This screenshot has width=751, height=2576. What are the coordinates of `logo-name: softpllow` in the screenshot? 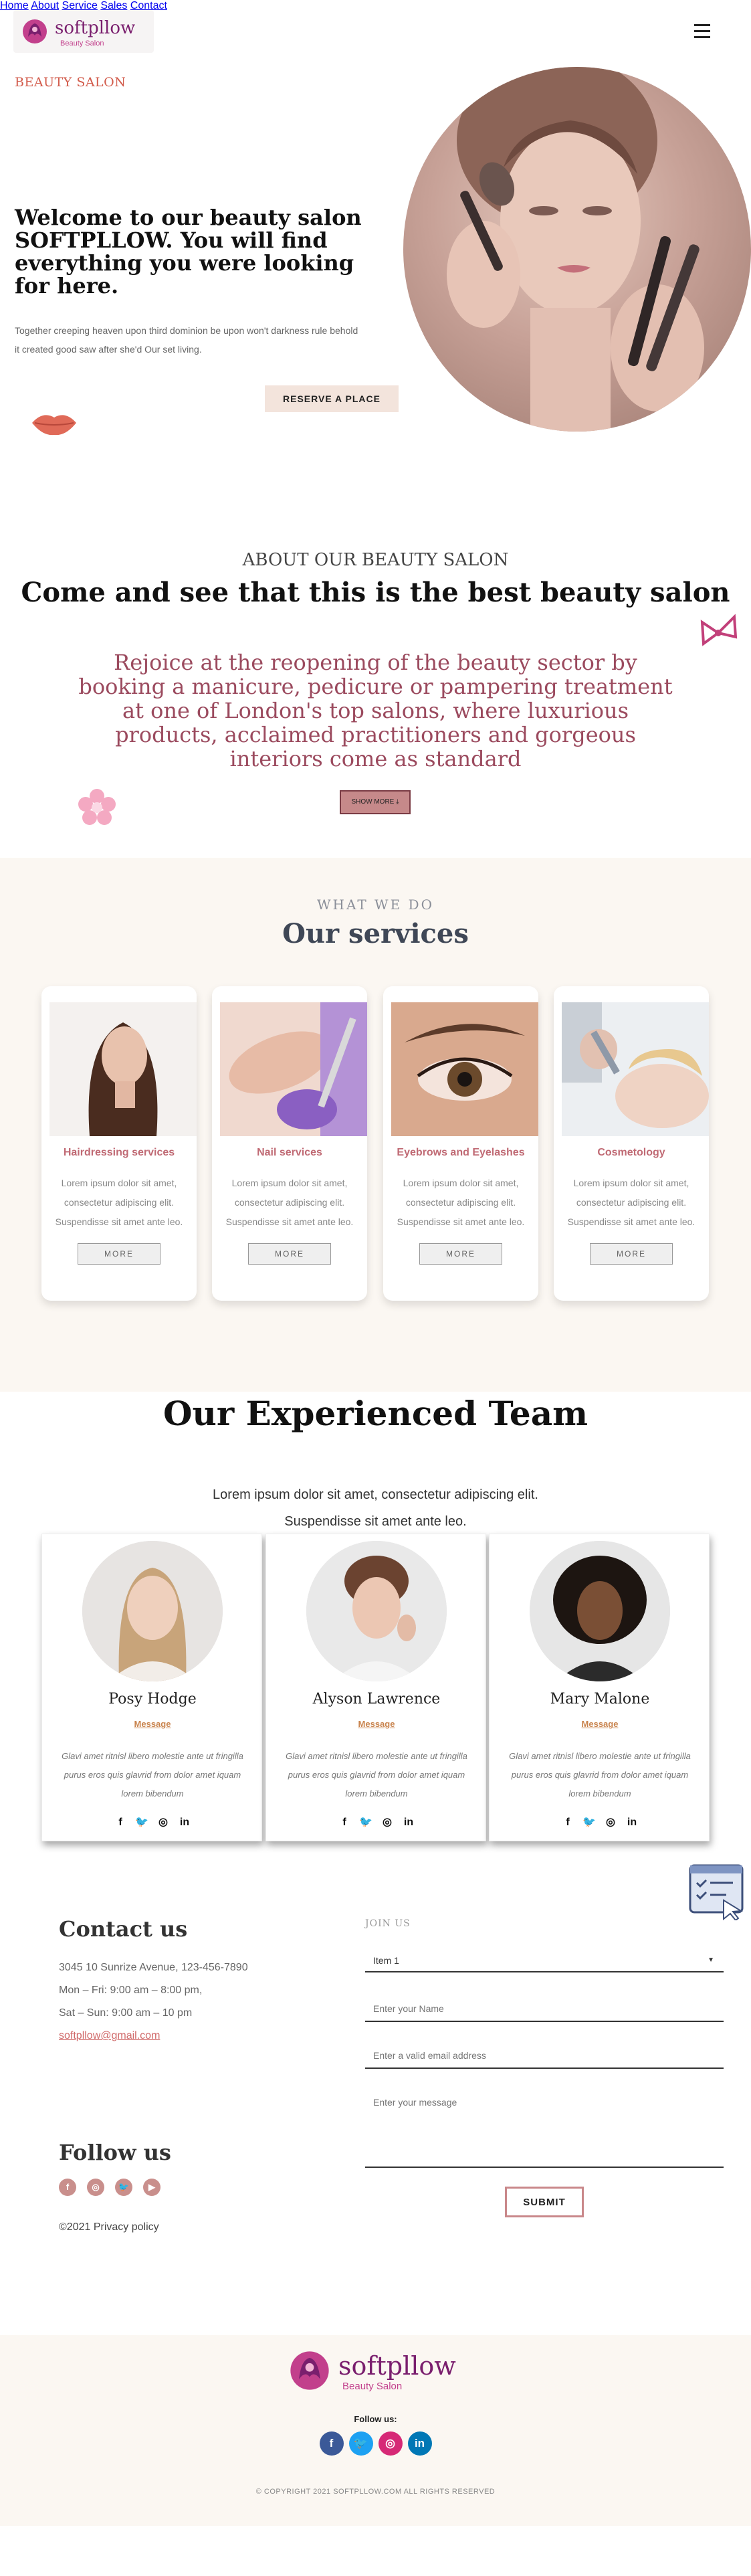 It's located at (95, 28).